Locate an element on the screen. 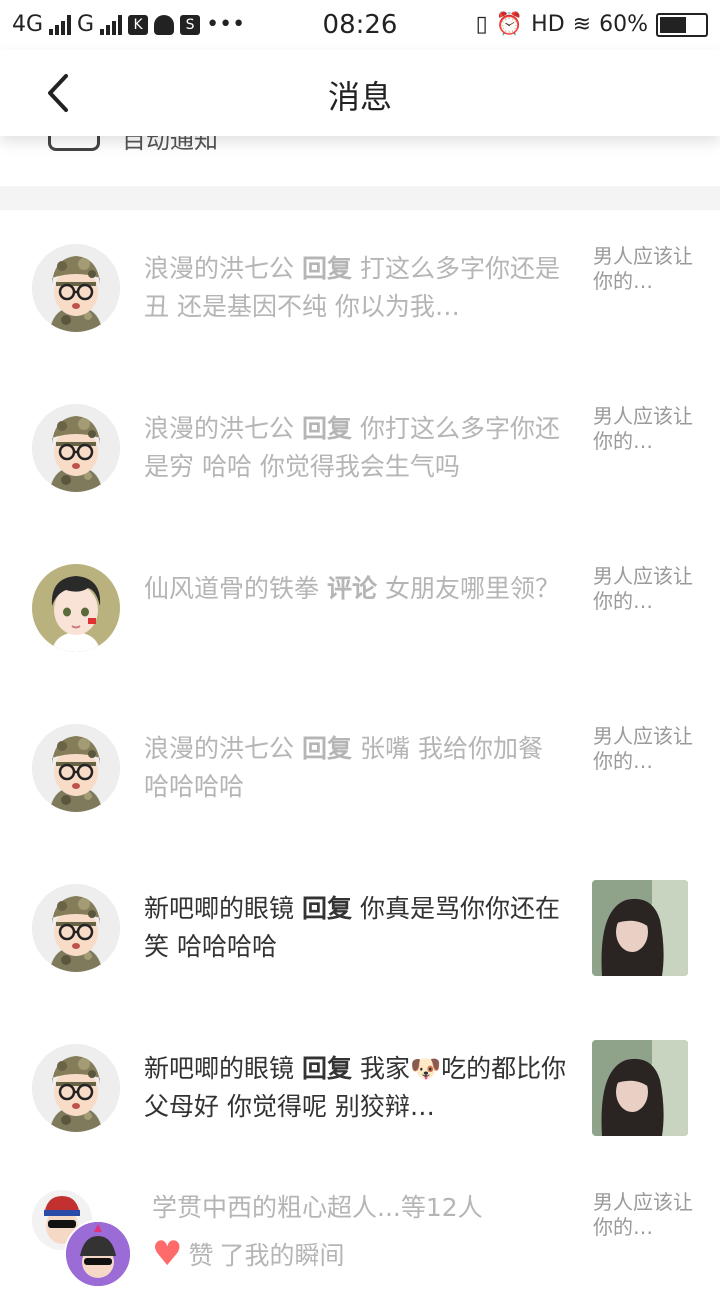 The width and height of the screenshot is (720, 1290). message-text: 仙风道骨的铁拳 评论 女朋友哪里领？ is located at coordinates (359, 589).